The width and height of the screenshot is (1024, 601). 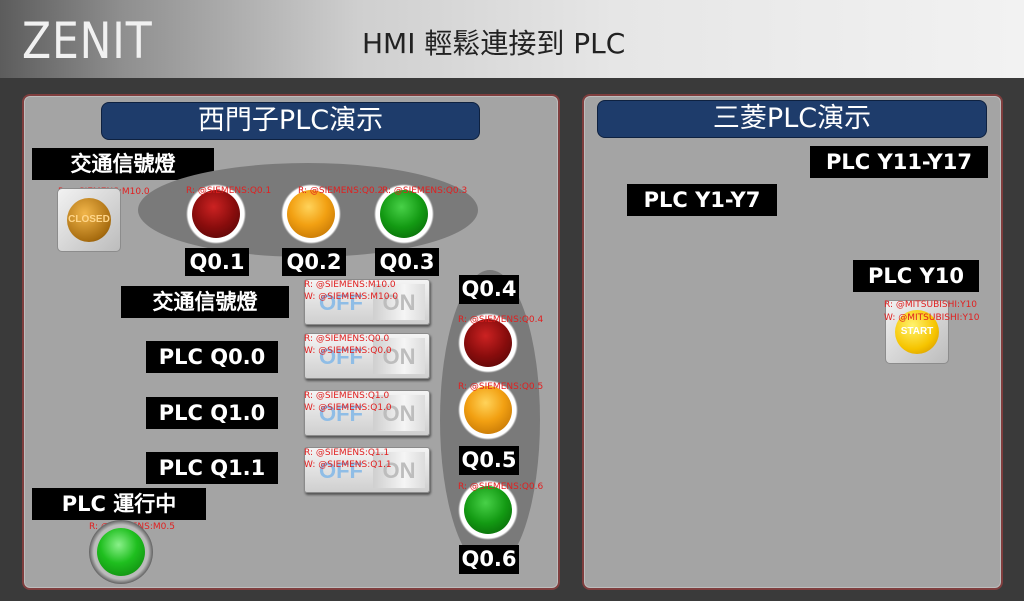 I want to click on lamp-q0-4-label: Q0.4, so click(x=489, y=289).